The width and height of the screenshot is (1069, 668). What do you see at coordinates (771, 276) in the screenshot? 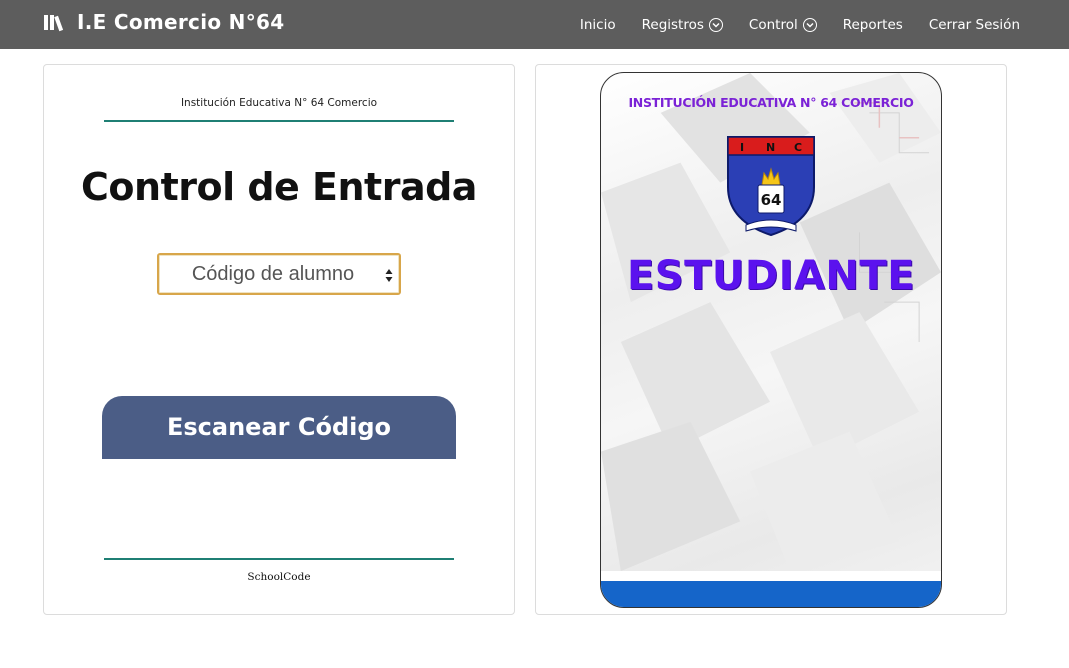
I see `card-role: ESTUDIANTE` at bounding box center [771, 276].